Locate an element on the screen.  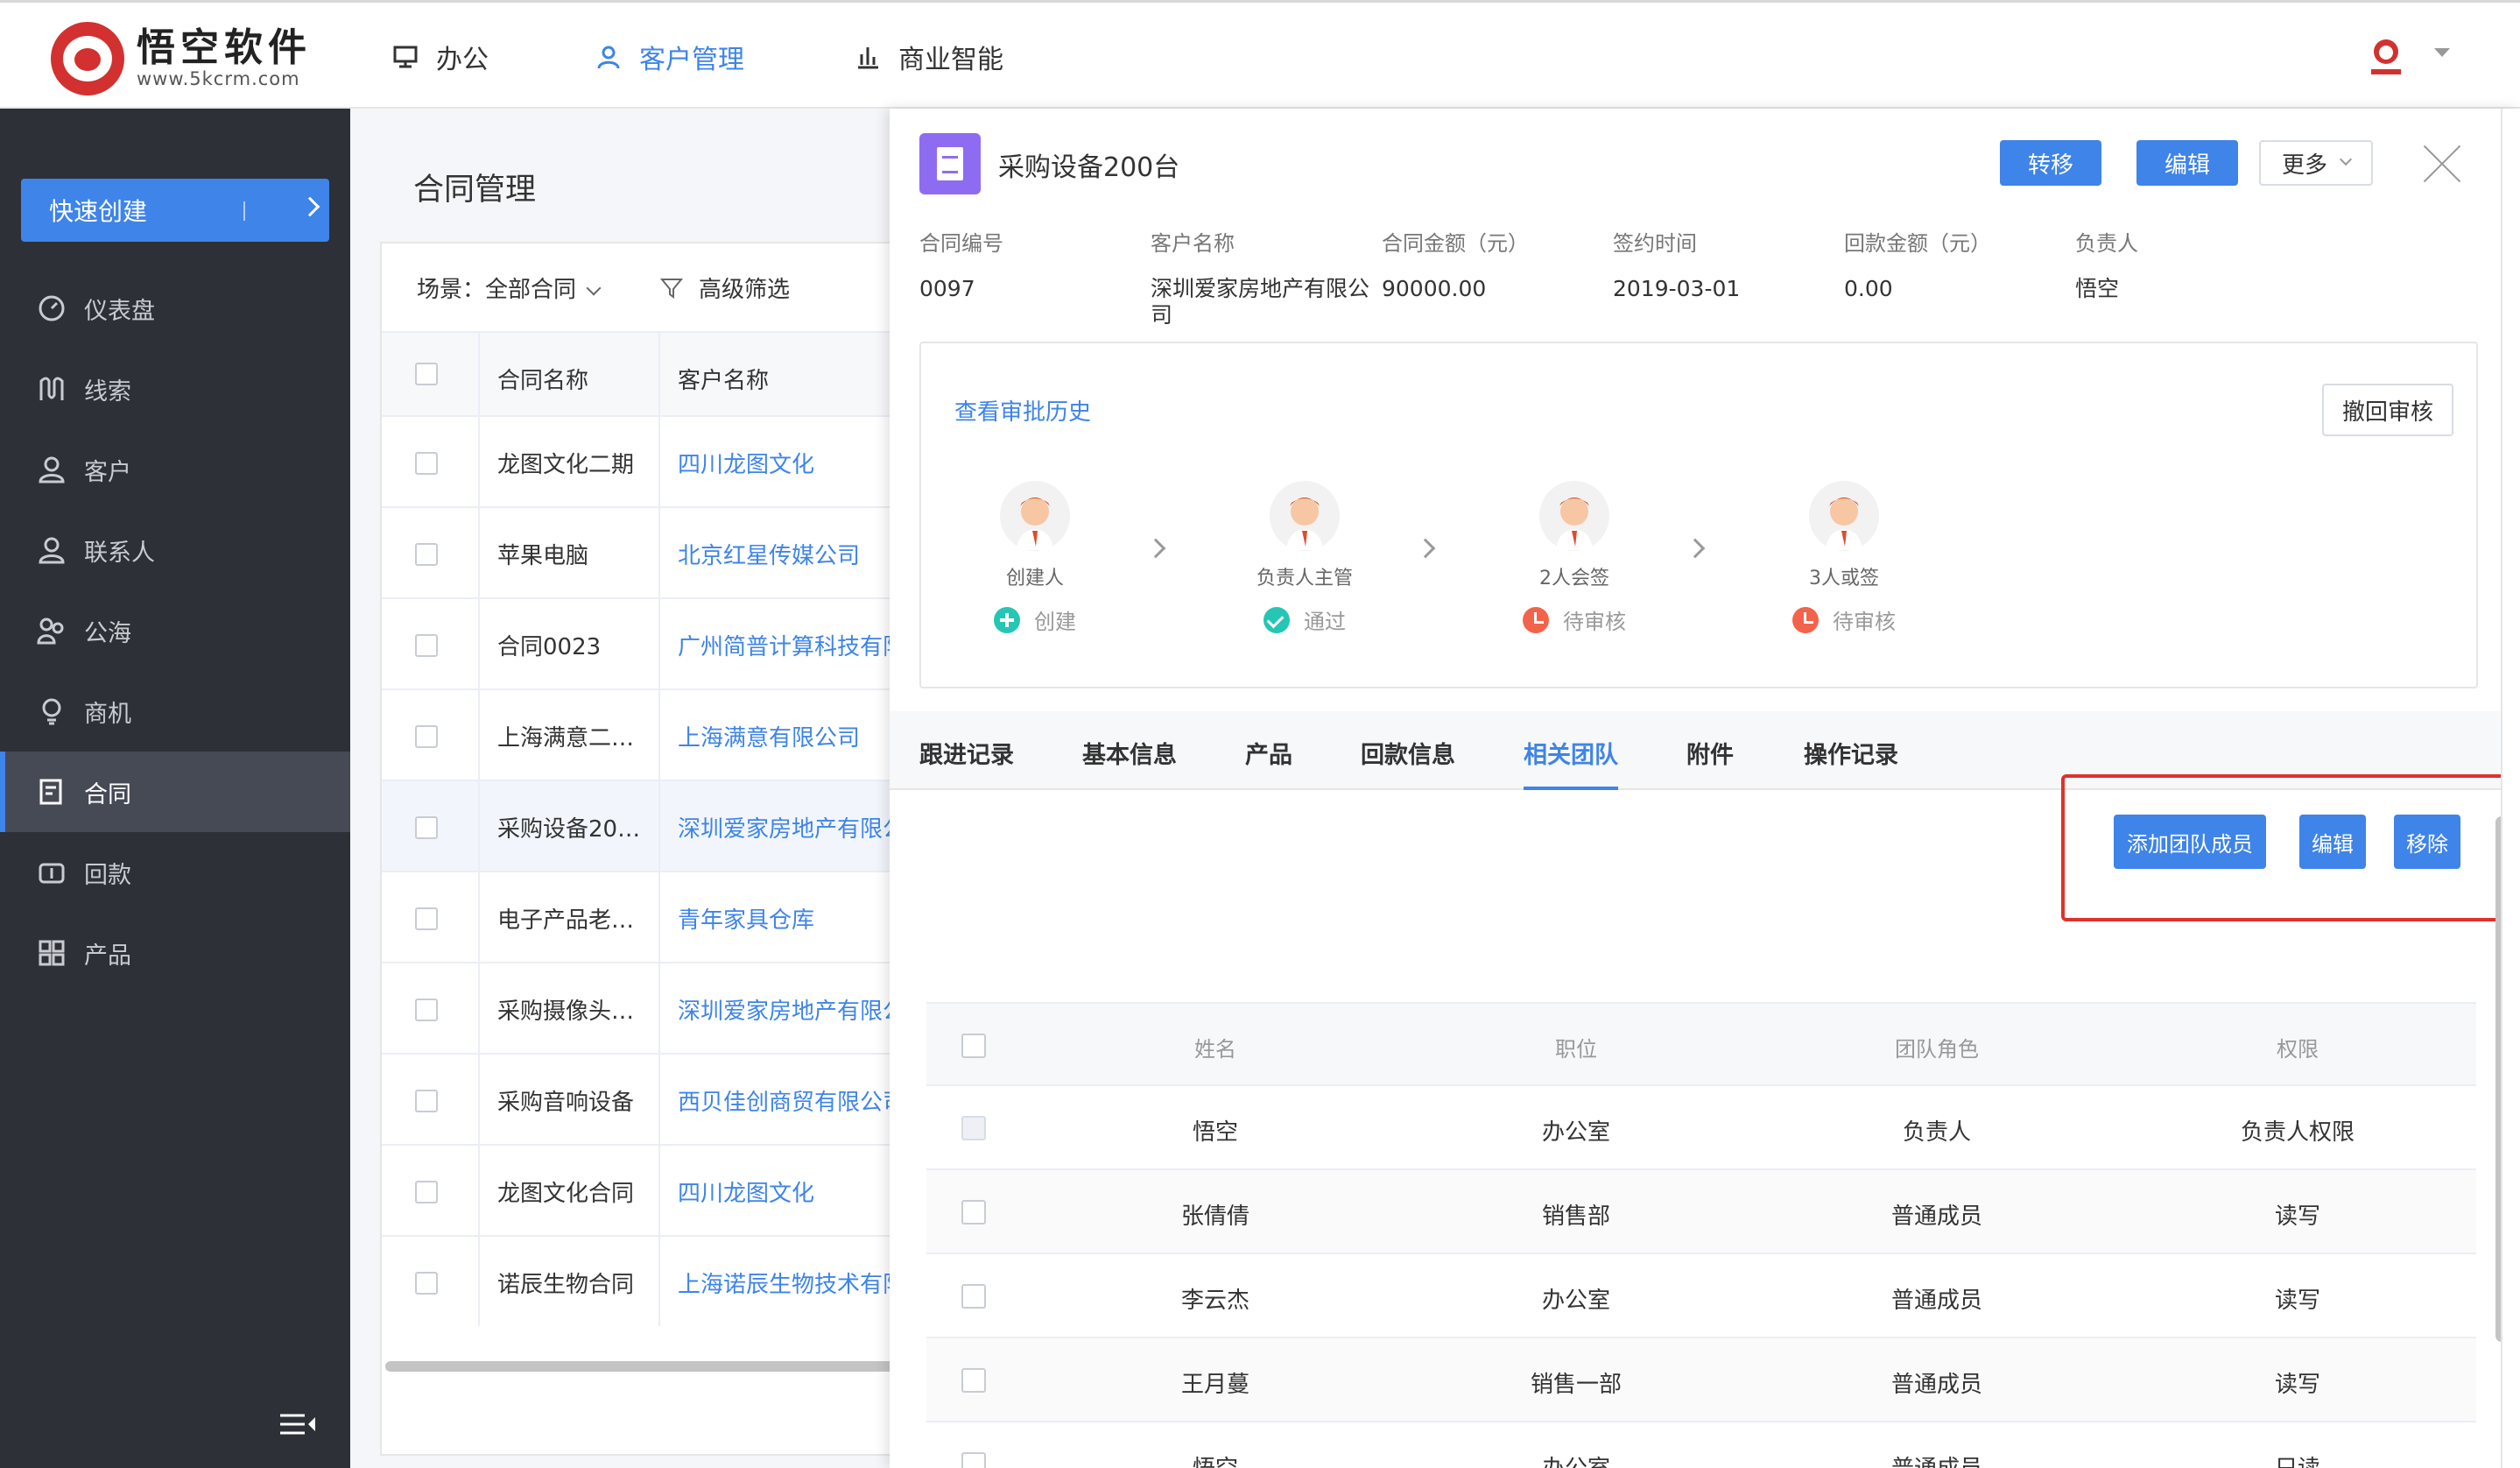
column-header: 合同名称 is located at coordinates (584, 379).